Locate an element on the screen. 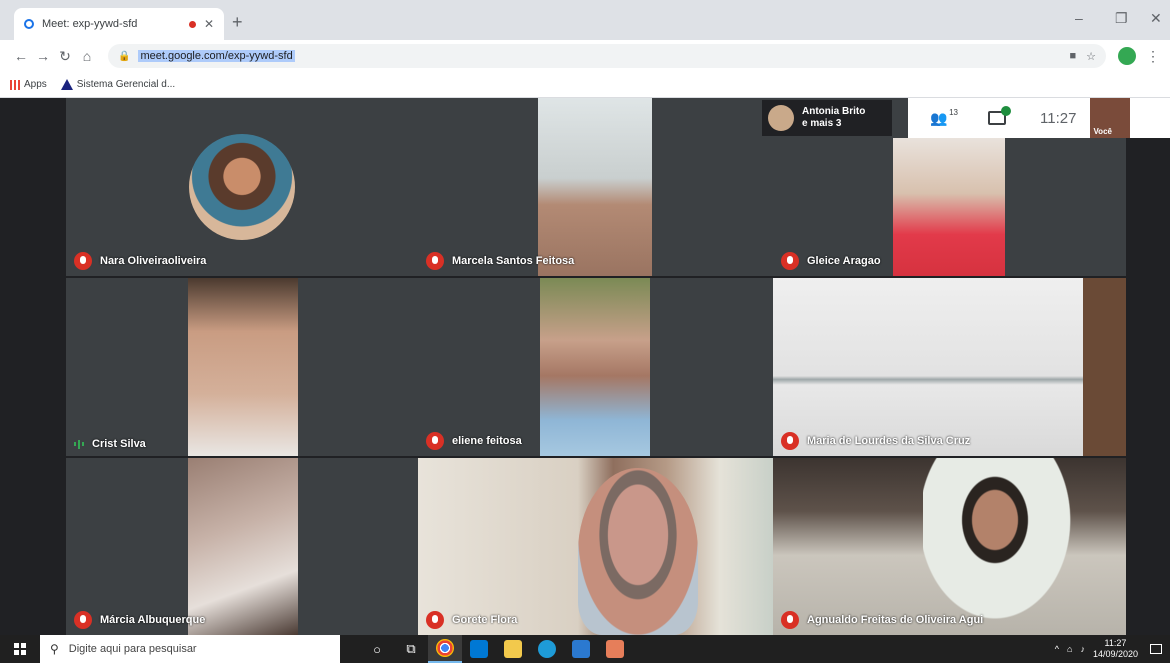 The width and height of the screenshot is (1170, 663). participant-tile: Agnualdo Freitas de Oliveira Agui is located at coordinates (949, 546).